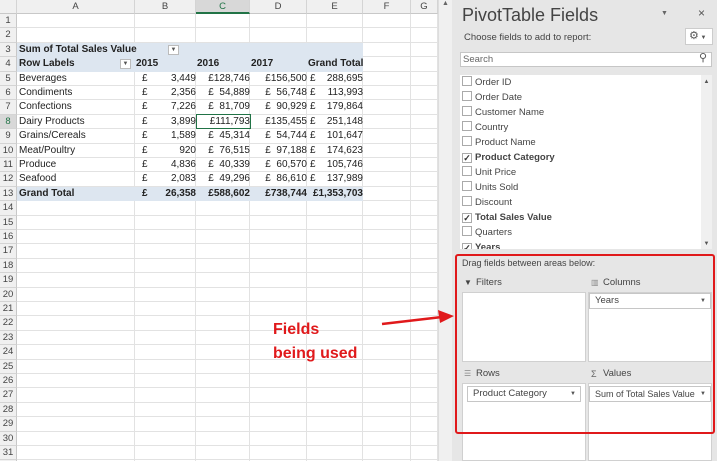  Describe the element at coordinates (286, 151) in the screenshot. I see `value-cell: £ 97,188` at that location.